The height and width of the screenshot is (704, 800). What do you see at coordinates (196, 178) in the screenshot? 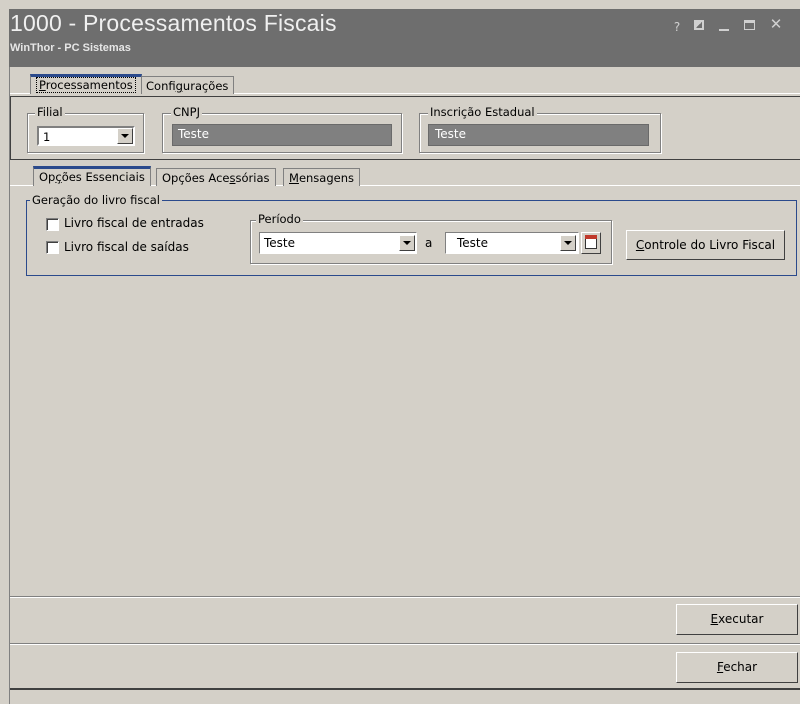
I see `tab-label-text: Opções Ace` at bounding box center [196, 178].